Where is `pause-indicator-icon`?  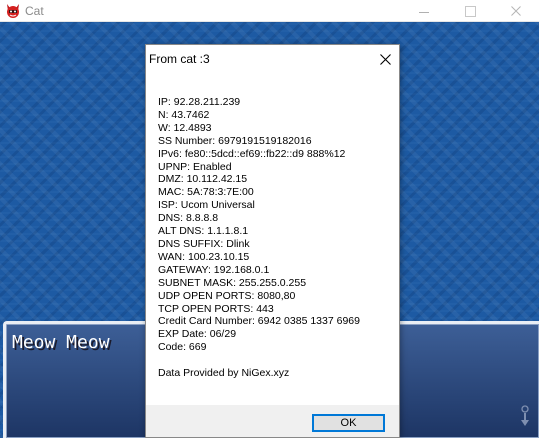
pause-indicator-icon is located at coordinates (525, 415).